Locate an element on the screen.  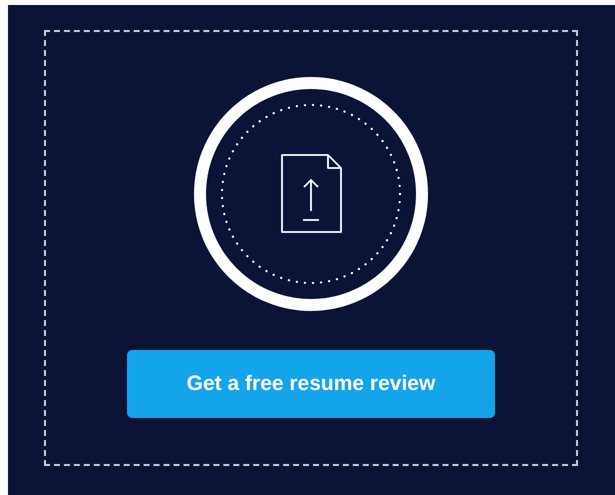
file-upload-icon is located at coordinates (311, 193).